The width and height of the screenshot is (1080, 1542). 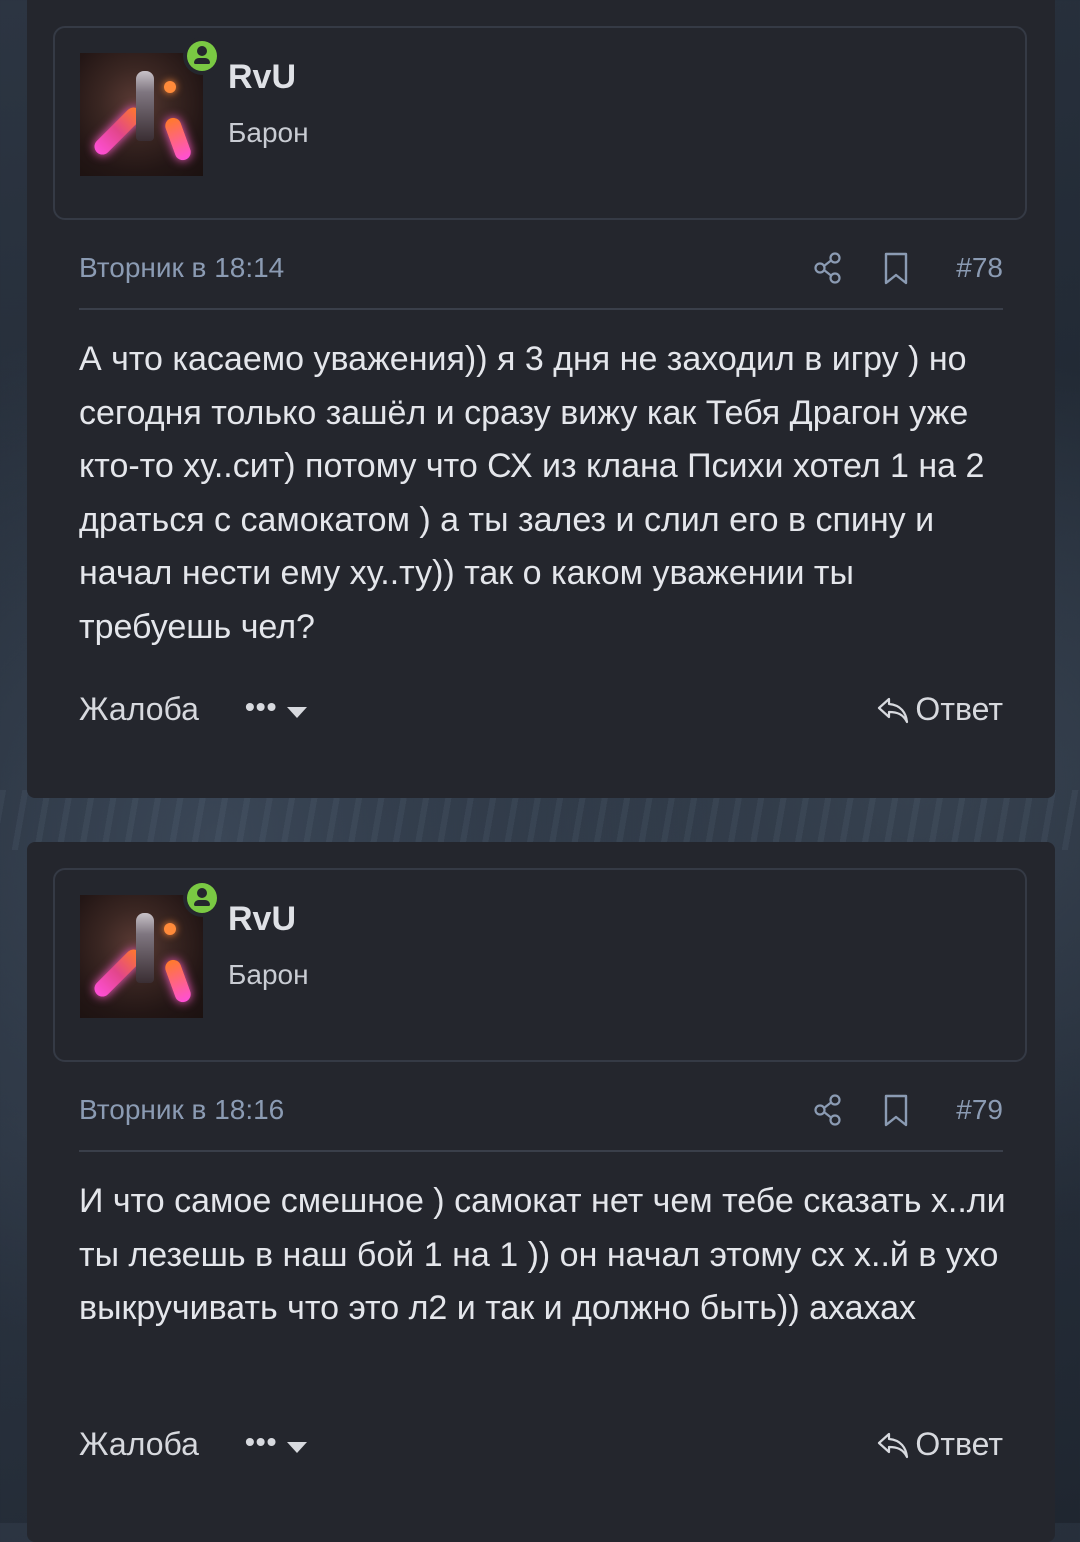 What do you see at coordinates (540, 820) in the screenshot?
I see `background-decoration` at bounding box center [540, 820].